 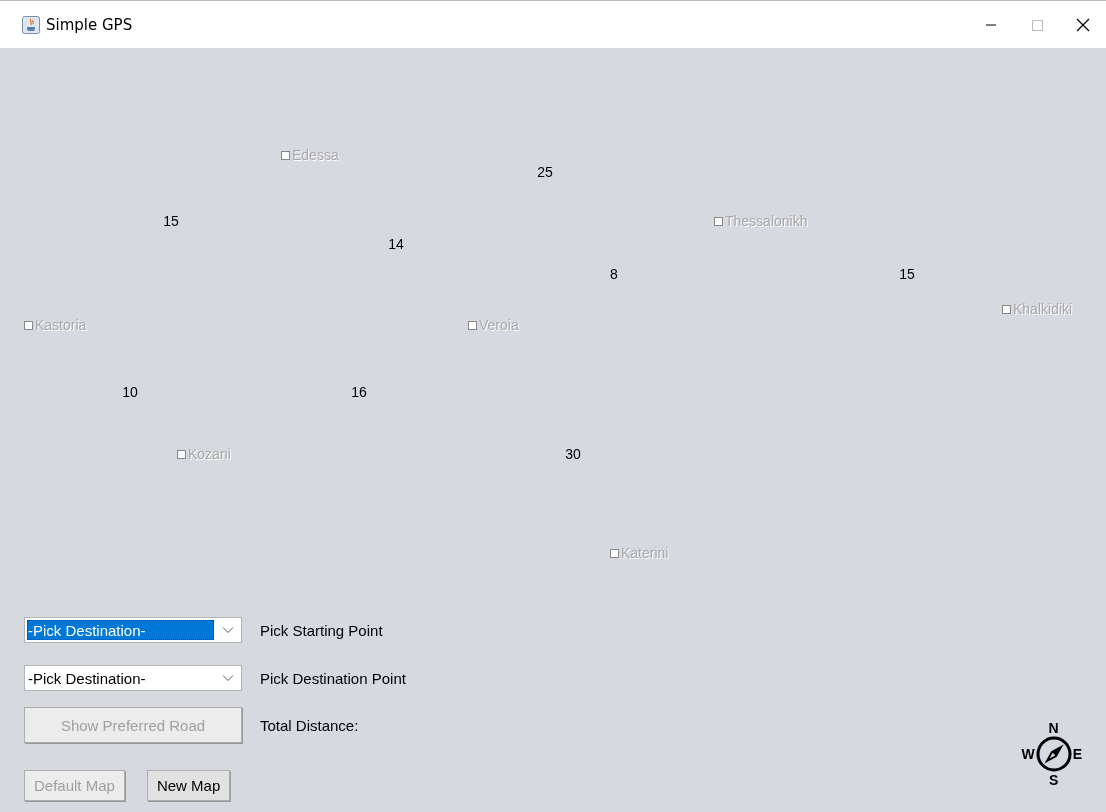 What do you see at coordinates (130, 392) in the screenshot?
I see `distance-label: 10` at bounding box center [130, 392].